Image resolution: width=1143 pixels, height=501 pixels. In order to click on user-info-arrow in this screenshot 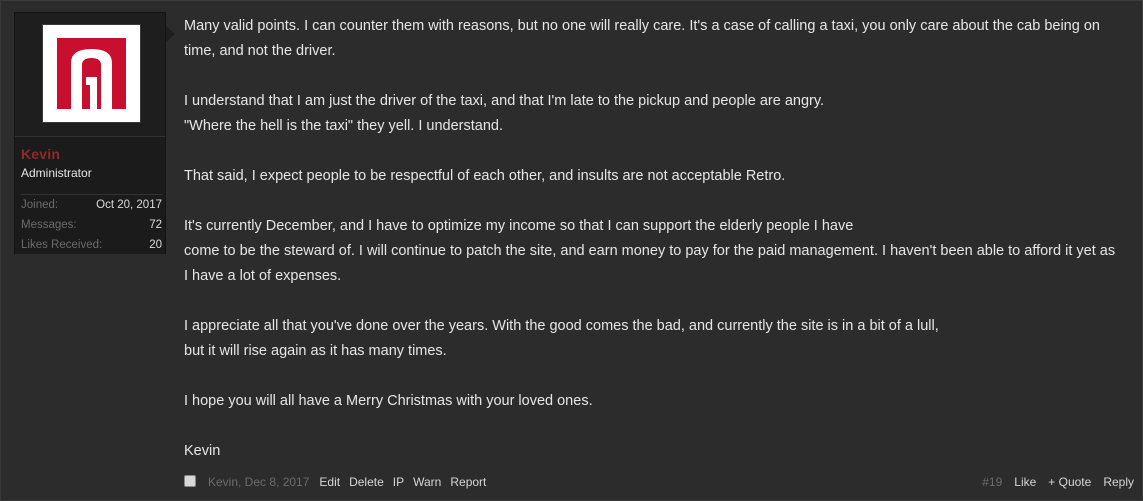, I will do `click(170, 34)`.